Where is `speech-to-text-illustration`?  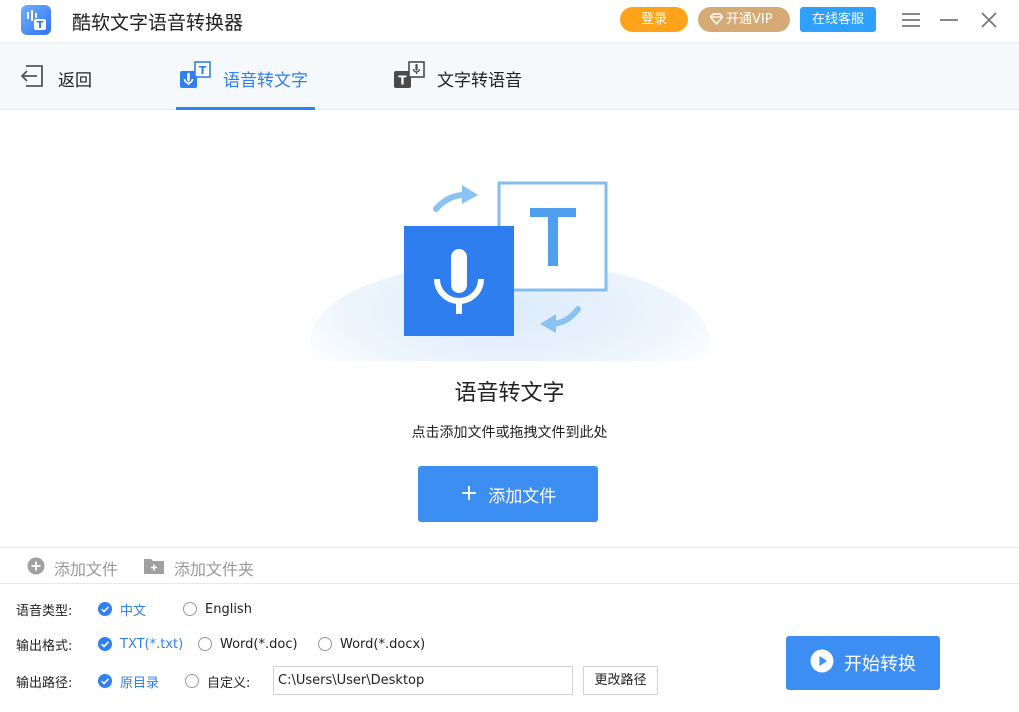 speech-to-text-illustration is located at coordinates (510, 296).